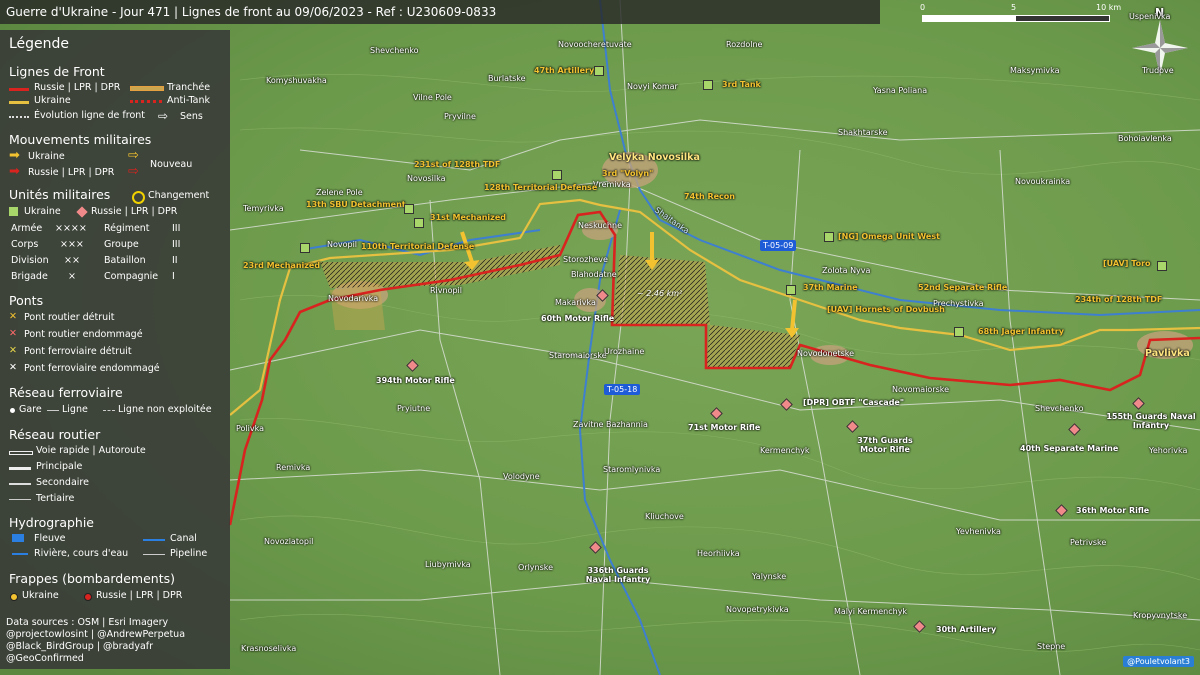 This screenshot has width=1200, height=675. What do you see at coordinates (660, 293) in the screenshot?
I see `area-measure-label: ~ 2.46 km²` at bounding box center [660, 293].